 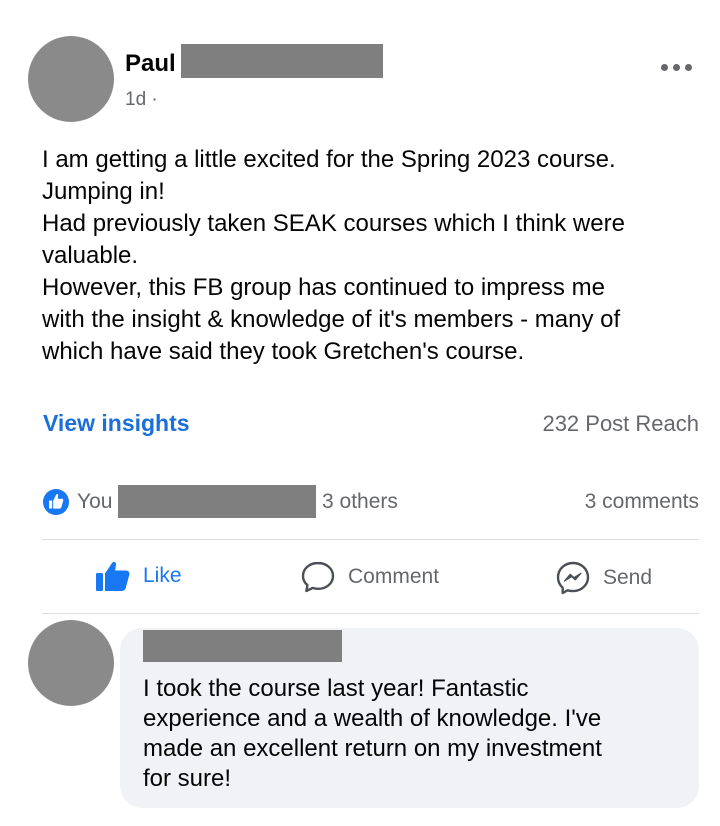 What do you see at coordinates (336, 688) in the screenshot?
I see `comment-line: I took the course last year! Fantastic` at bounding box center [336, 688].